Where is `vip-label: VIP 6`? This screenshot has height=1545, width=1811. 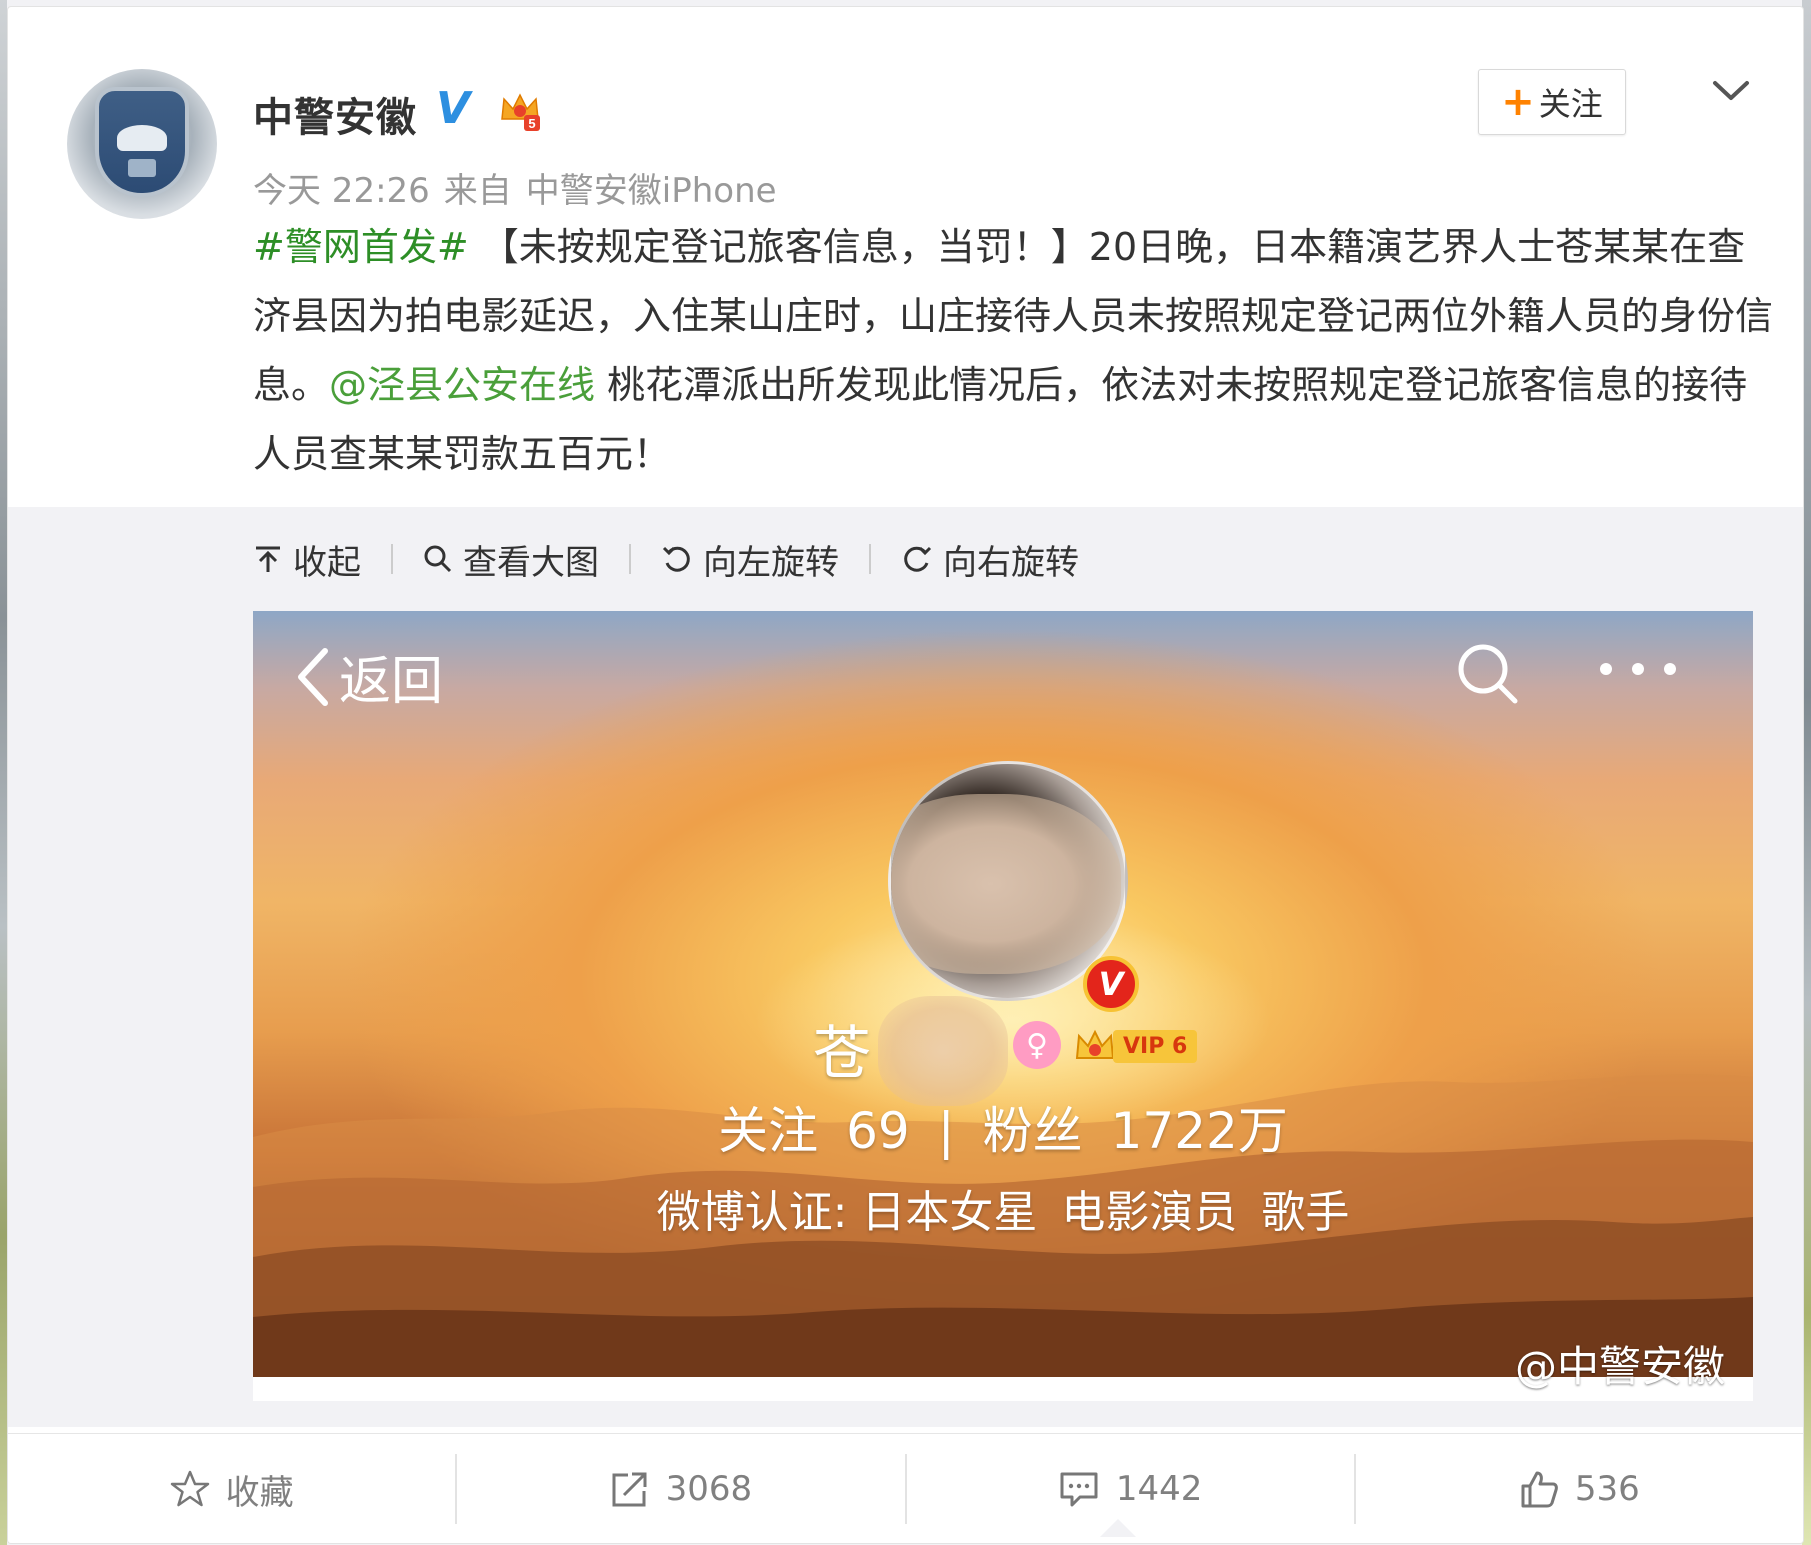
vip-label: VIP 6 is located at coordinates (1155, 1046).